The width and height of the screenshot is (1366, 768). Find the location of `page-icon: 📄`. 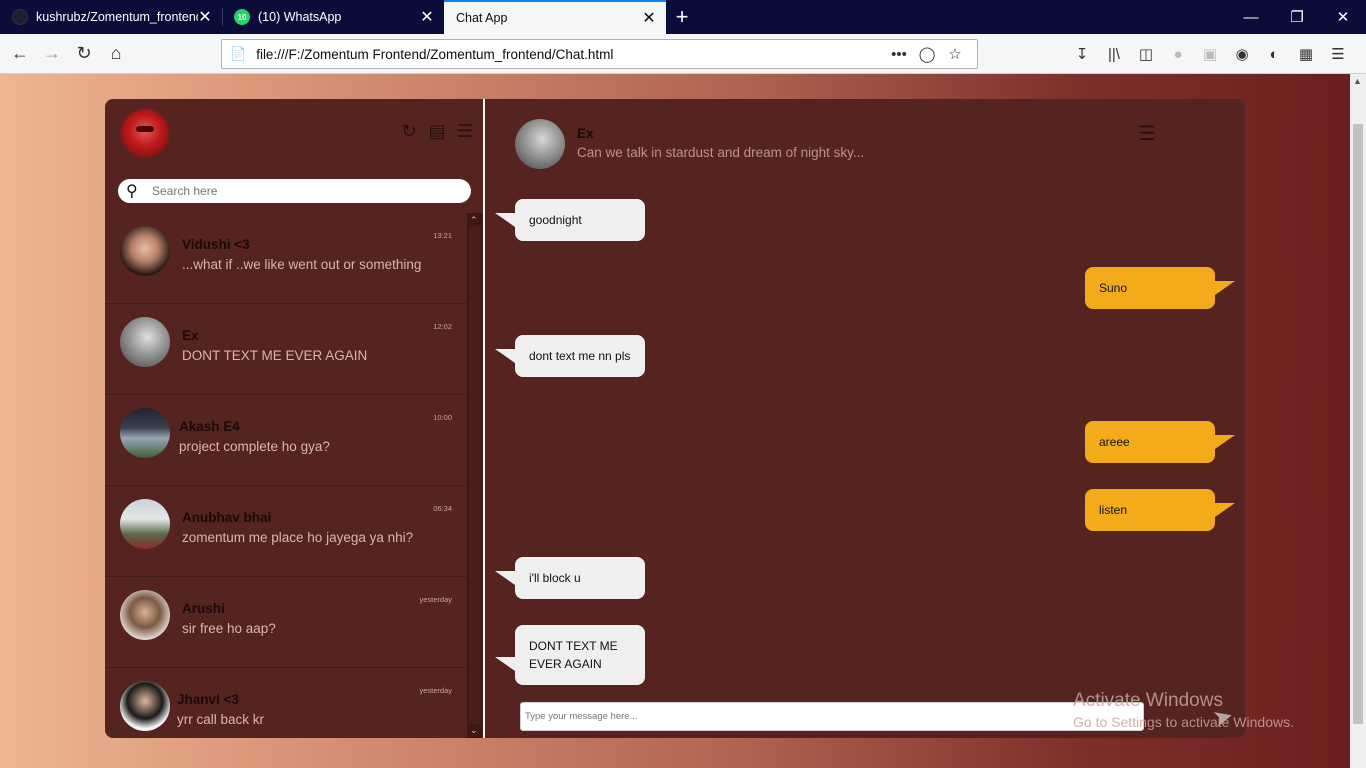

page-icon: 📄 is located at coordinates (238, 53).